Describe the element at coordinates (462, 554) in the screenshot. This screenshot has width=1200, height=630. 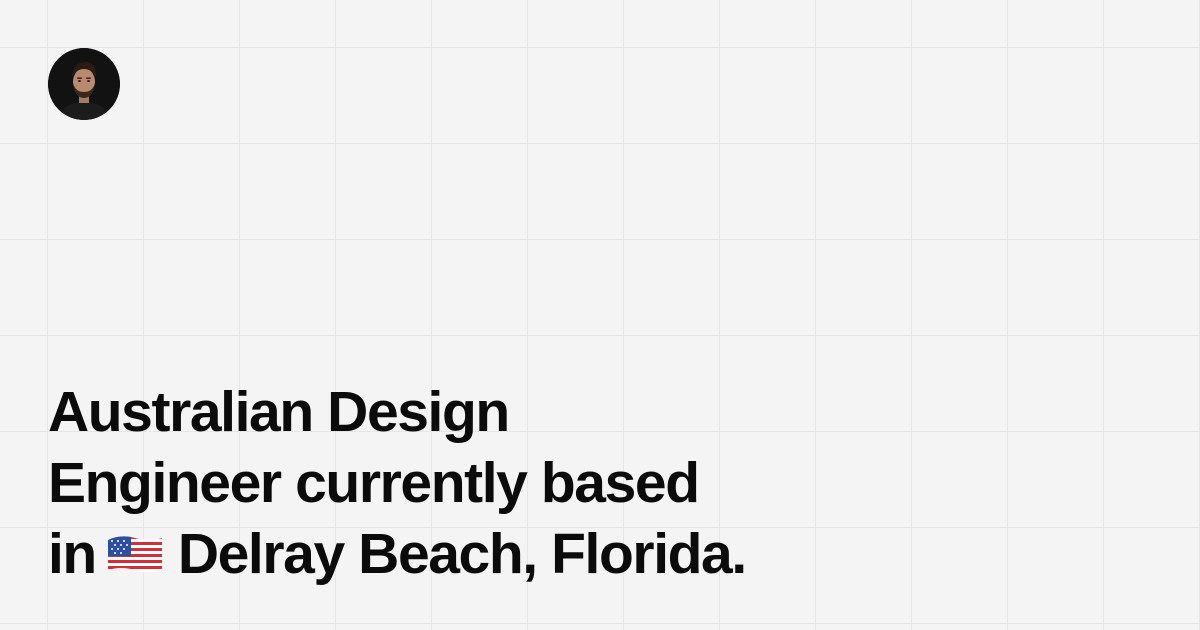
I see `headline-location: Delray Beach, Florida.` at that location.